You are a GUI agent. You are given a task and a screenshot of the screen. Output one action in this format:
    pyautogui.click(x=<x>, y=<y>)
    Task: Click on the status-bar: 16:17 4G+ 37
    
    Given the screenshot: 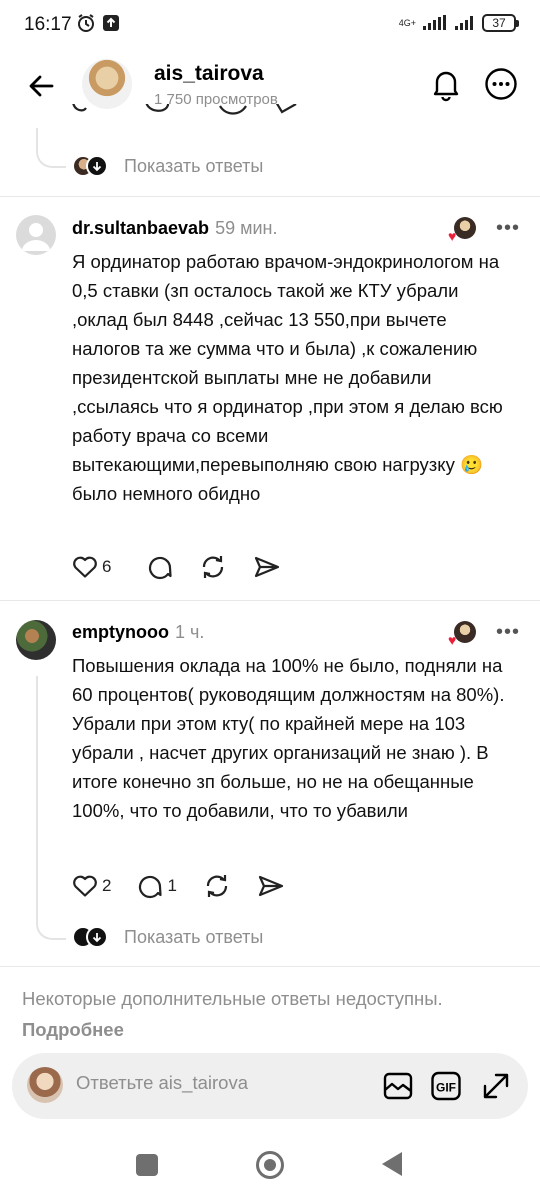 What is the action you would take?
    pyautogui.click(x=270, y=25)
    